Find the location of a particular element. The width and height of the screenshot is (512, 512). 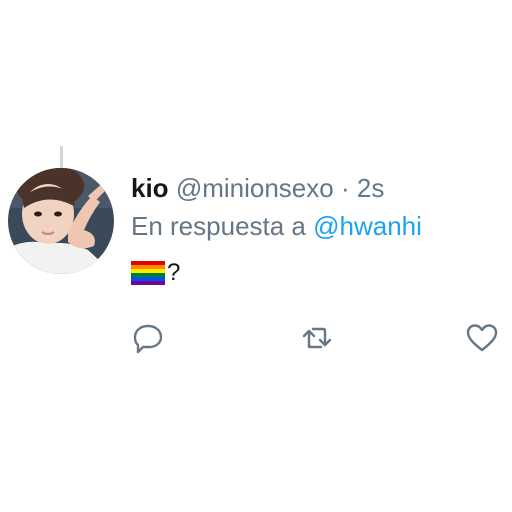

reply-to-handle: @hwanhi is located at coordinates (367, 226).